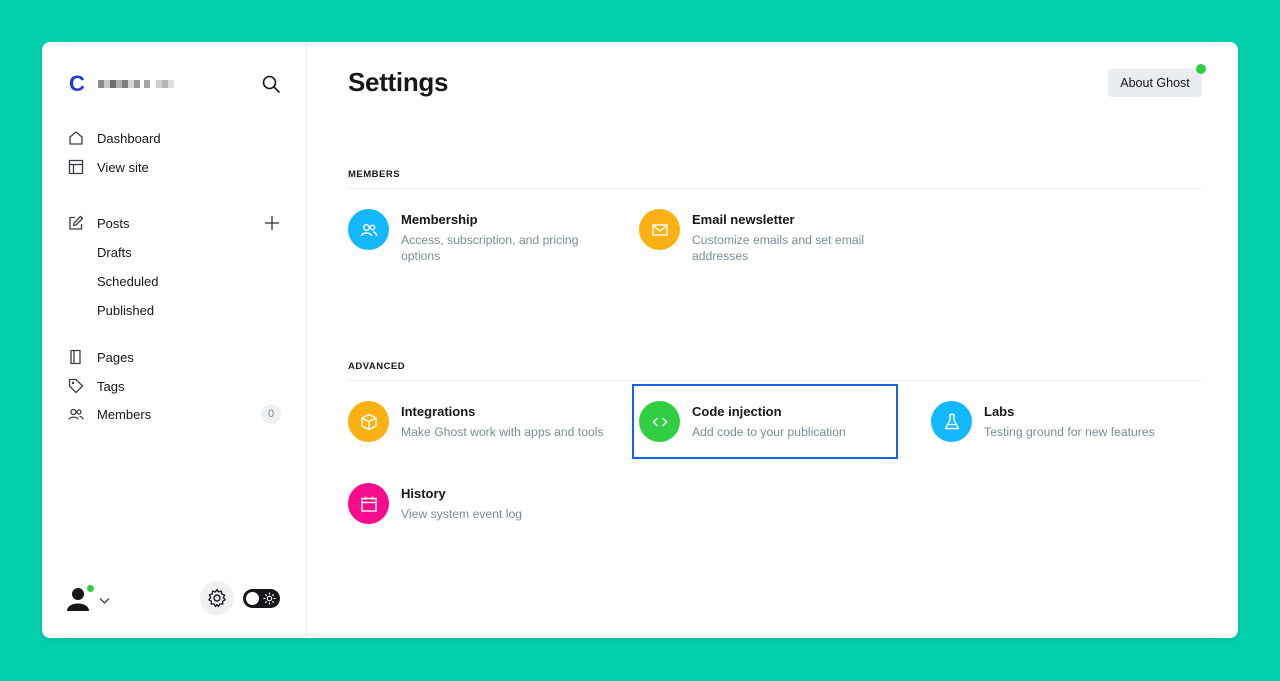 The width and height of the screenshot is (1280, 681). I want to click on tile-description: Customize emails and set email addresses, so click(778, 248).